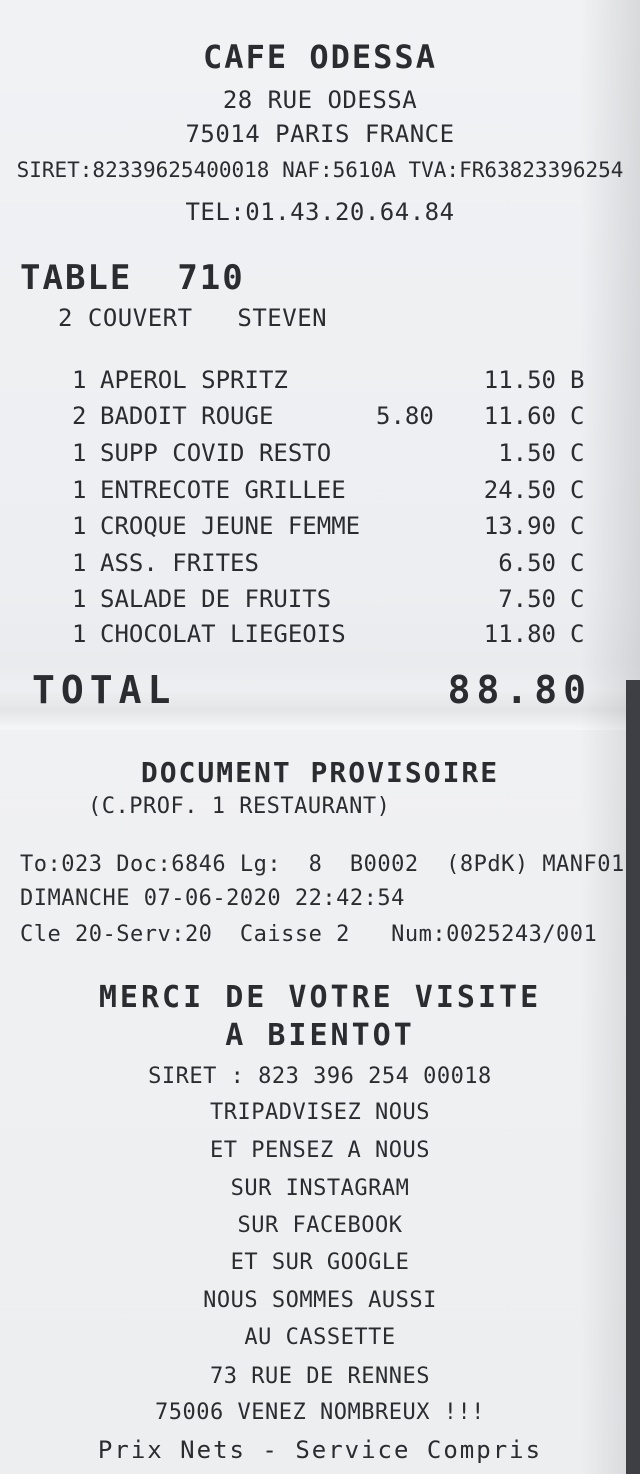 The width and height of the screenshot is (640, 1474). I want to click on item-name: APEROL SPRITZ, so click(194, 380).